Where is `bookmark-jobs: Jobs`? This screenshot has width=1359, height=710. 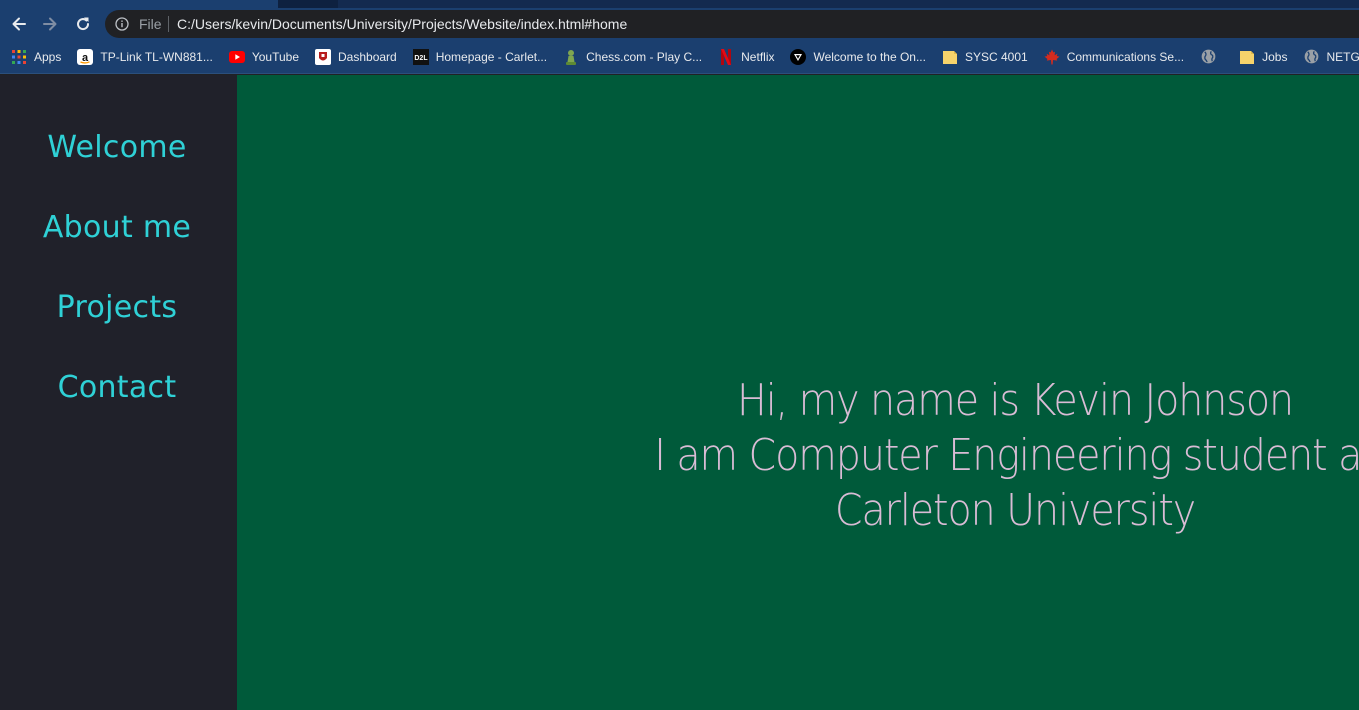
bookmark-jobs: Jobs is located at coordinates (1263, 57).